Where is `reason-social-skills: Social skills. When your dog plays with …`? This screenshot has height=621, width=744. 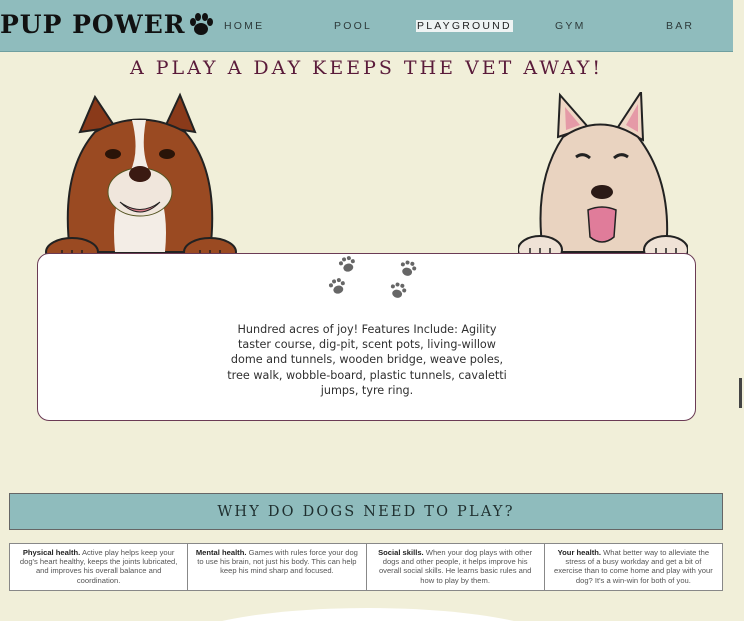
reason-social-skills: Social skills. When your dog plays with … is located at coordinates (456, 567).